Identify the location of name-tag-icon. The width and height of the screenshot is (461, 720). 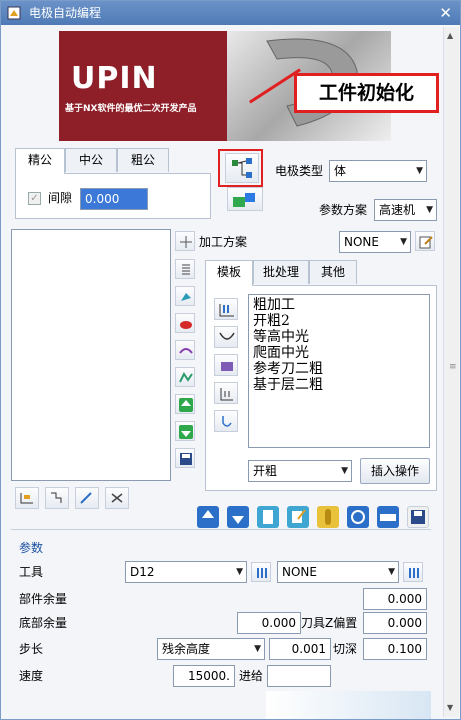
(388, 517).